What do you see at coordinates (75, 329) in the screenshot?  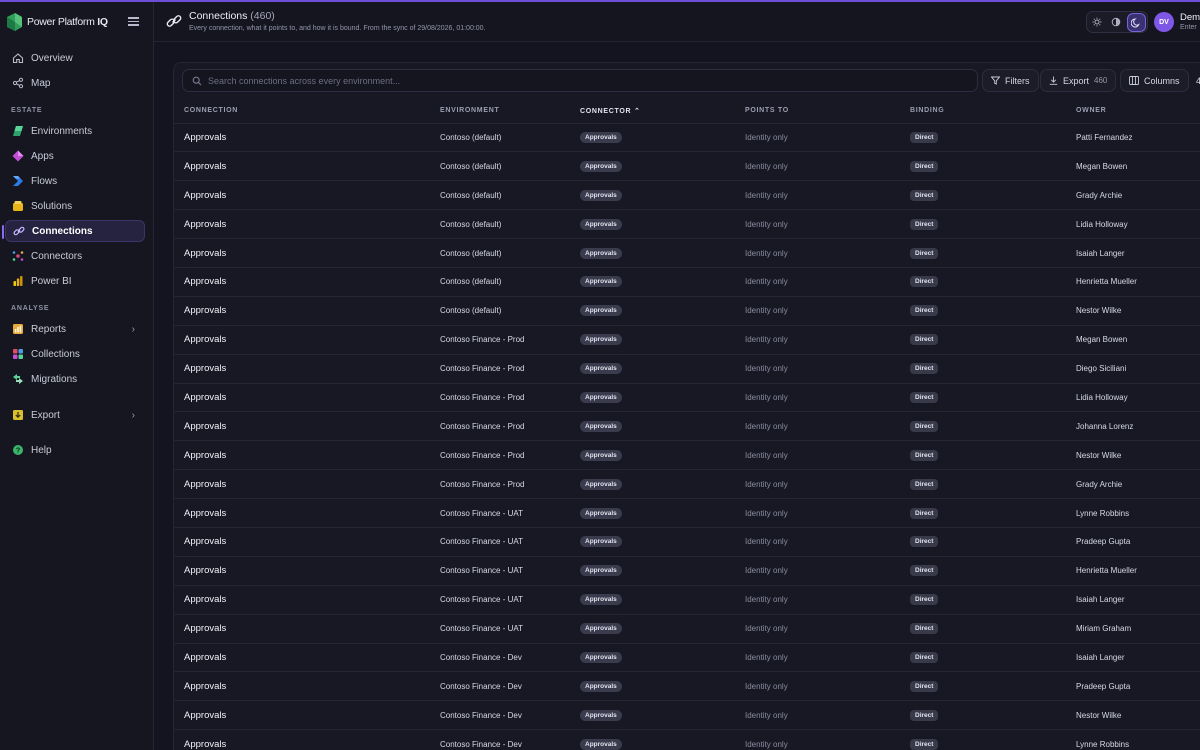 I see `sidebar-item-reports: Reports ›` at bounding box center [75, 329].